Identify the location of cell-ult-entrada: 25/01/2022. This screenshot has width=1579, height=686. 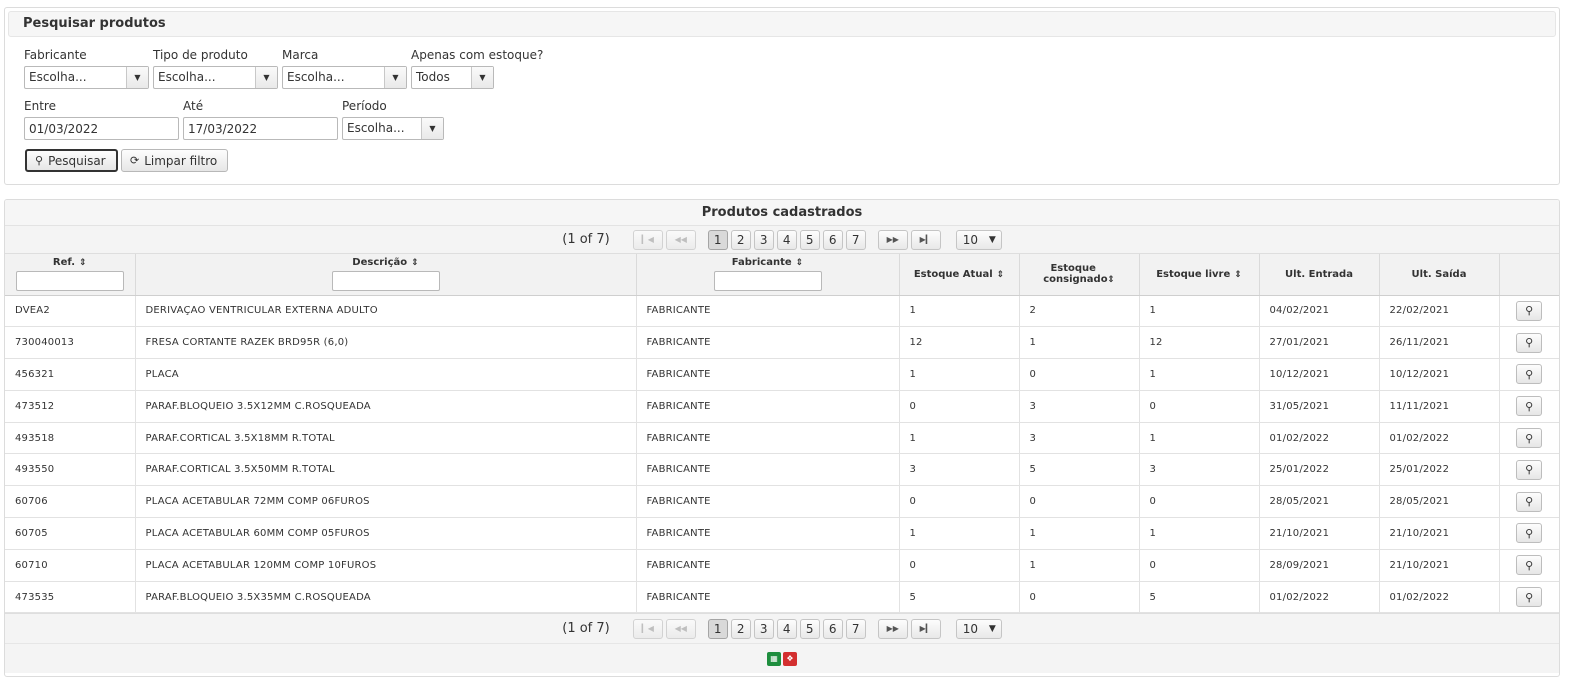
(1319, 470).